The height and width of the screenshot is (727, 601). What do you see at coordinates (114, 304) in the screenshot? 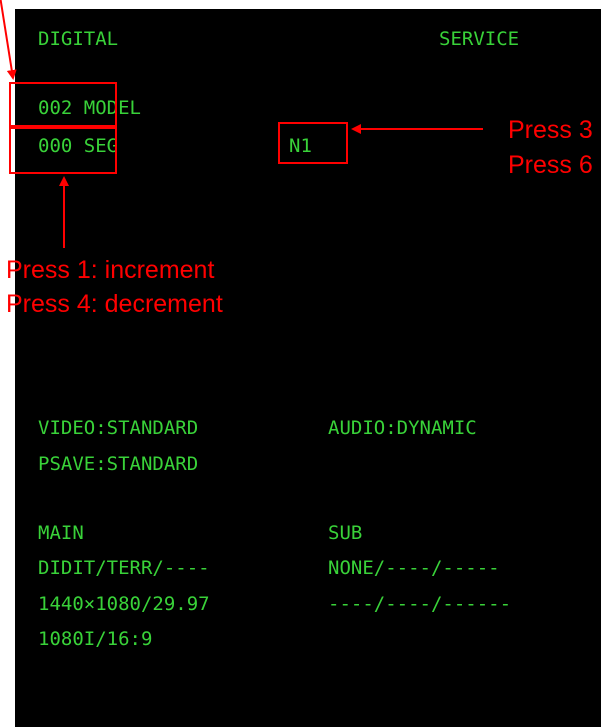
I see `annotation-decrement: Press 4: decrement` at bounding box center [114, 304].